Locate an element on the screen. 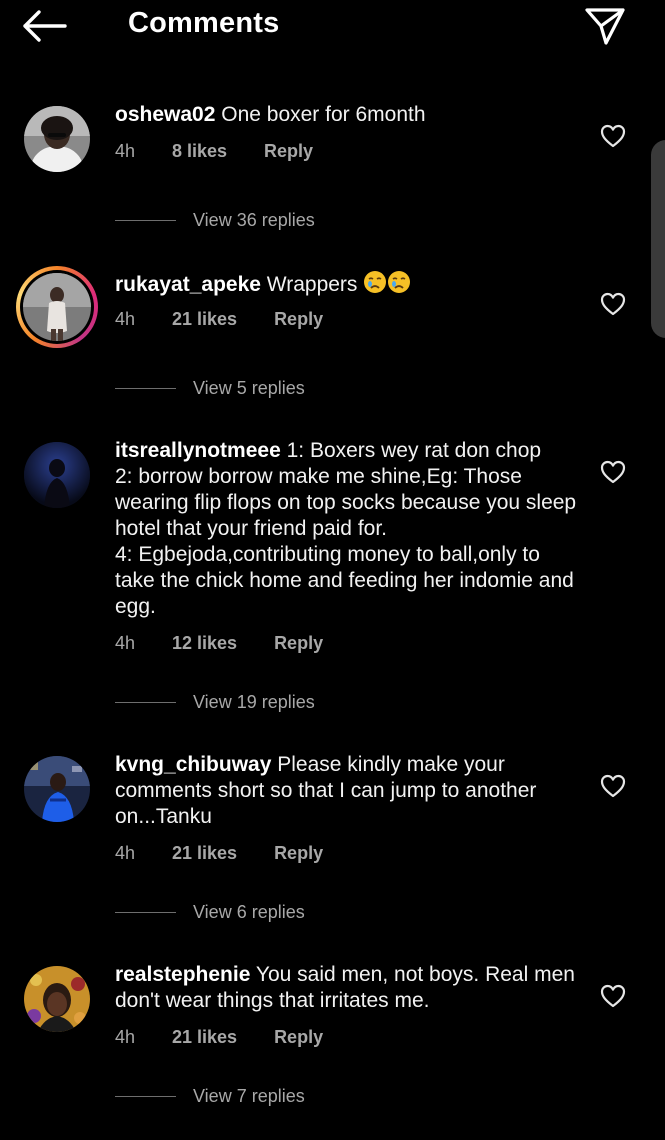 The height and width of the screenshot is (1140, 665). comment-username: rukayat_apeke is located at coordinates (188, 284).